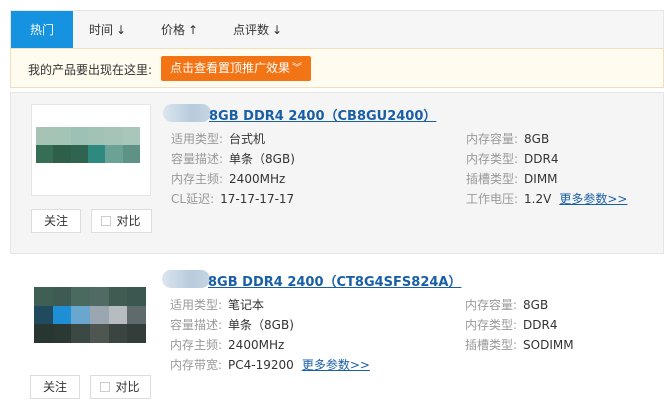 Image resolution: width=664 pixels, height=416 pixels. What do you see at coordinates (512, 179) in the screenshot?
I see `spec-row: 插槽类型: DIMM` at bounding box center [512, 179].